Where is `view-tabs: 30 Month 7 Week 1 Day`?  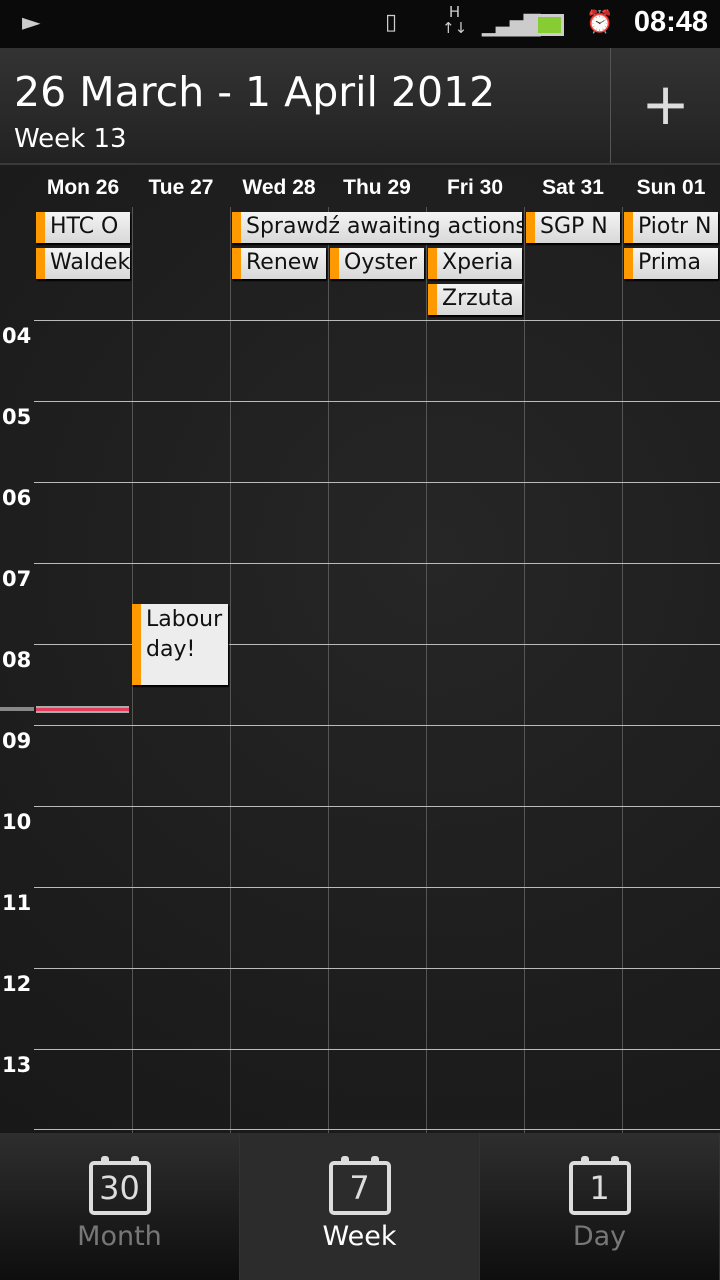 view-tabs: 30 Month 7 Week 1 Day is located at coordinates (360, 1206).